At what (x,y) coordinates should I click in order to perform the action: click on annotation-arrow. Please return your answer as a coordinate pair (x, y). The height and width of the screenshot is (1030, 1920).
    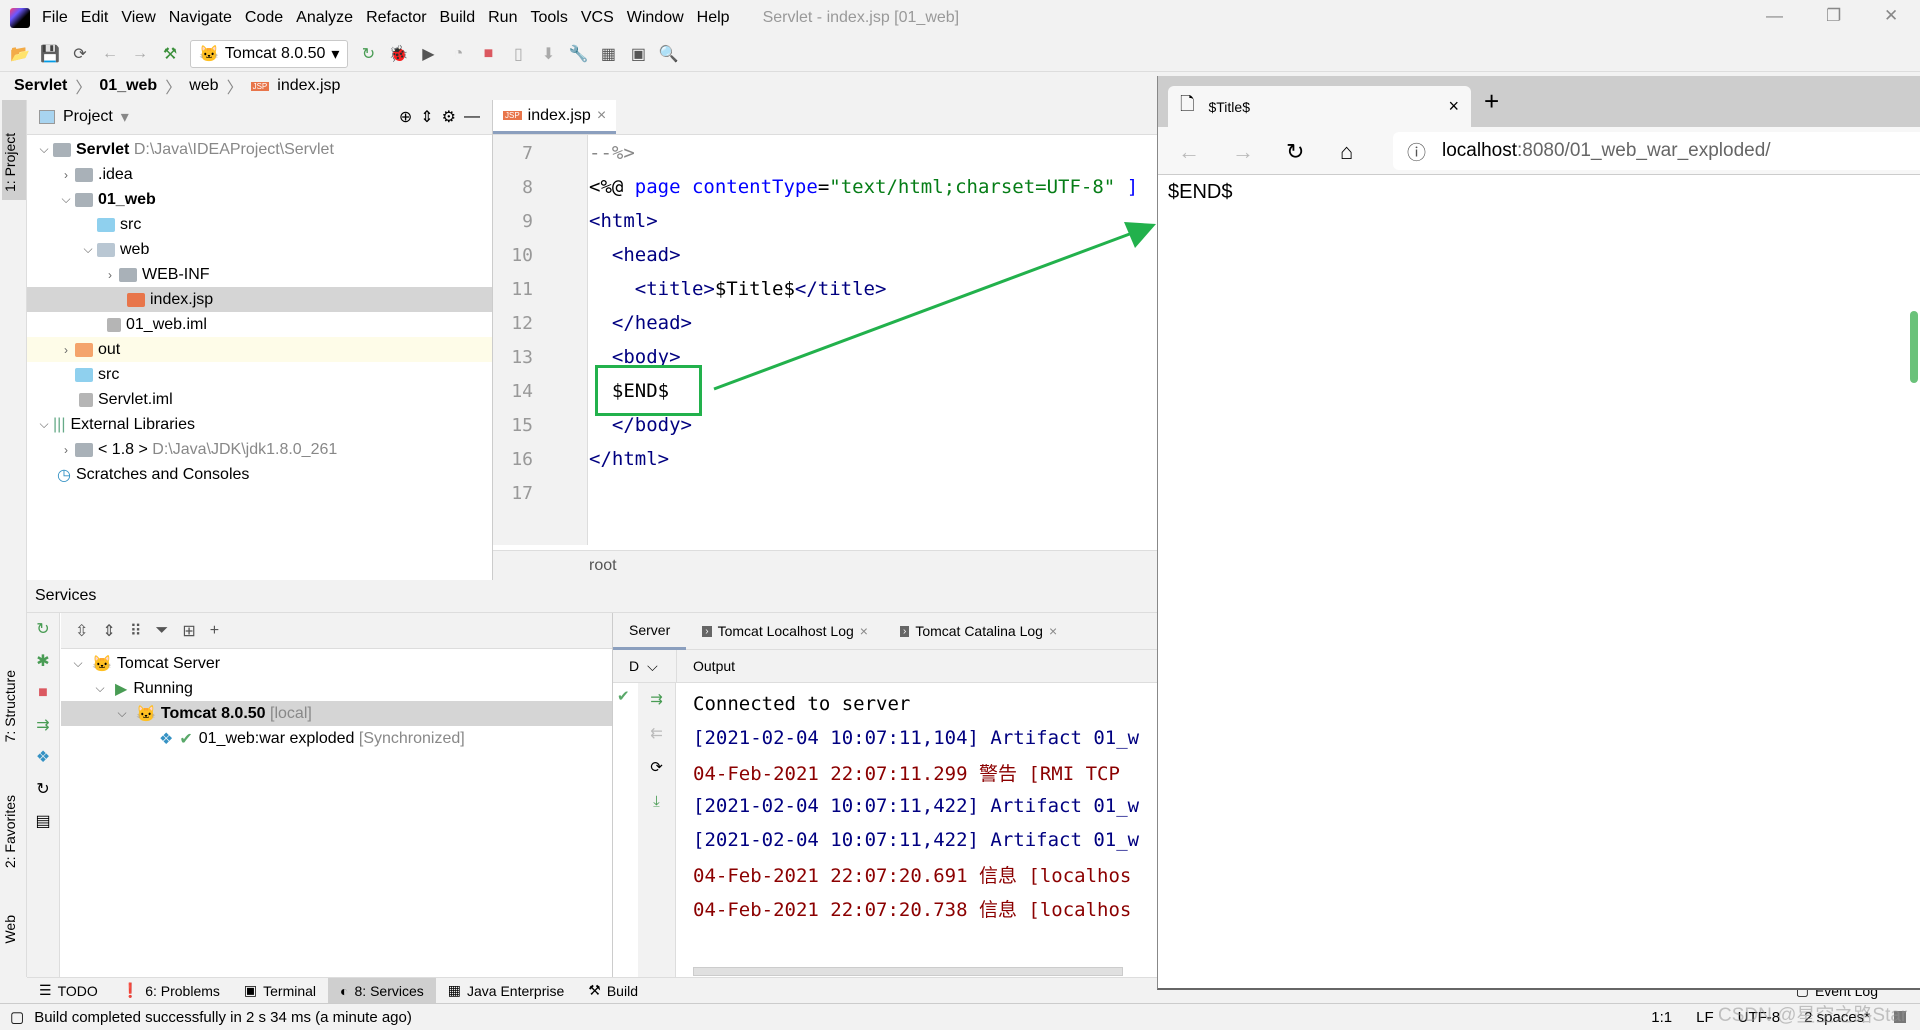
    Looking at the image, I should click on (934, 306).